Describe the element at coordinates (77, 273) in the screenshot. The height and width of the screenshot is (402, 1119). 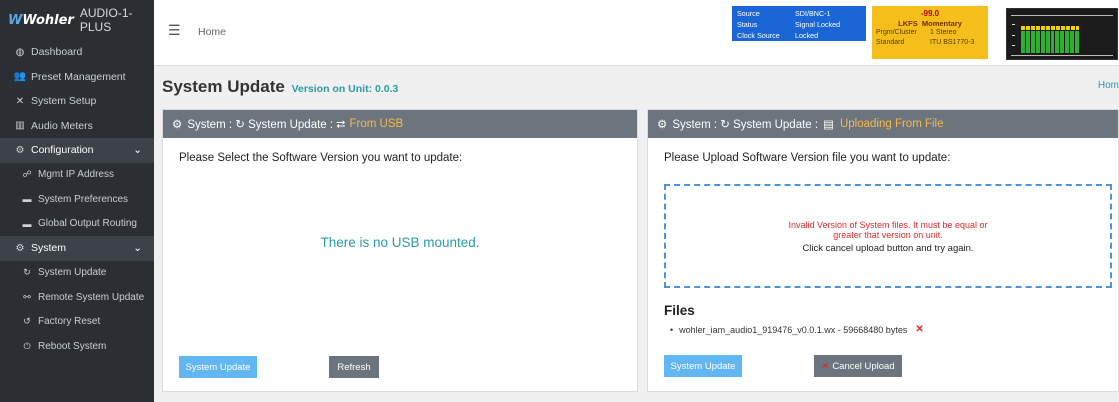
I see `sidebar-item-system-update: ↻ System Update` at that location.